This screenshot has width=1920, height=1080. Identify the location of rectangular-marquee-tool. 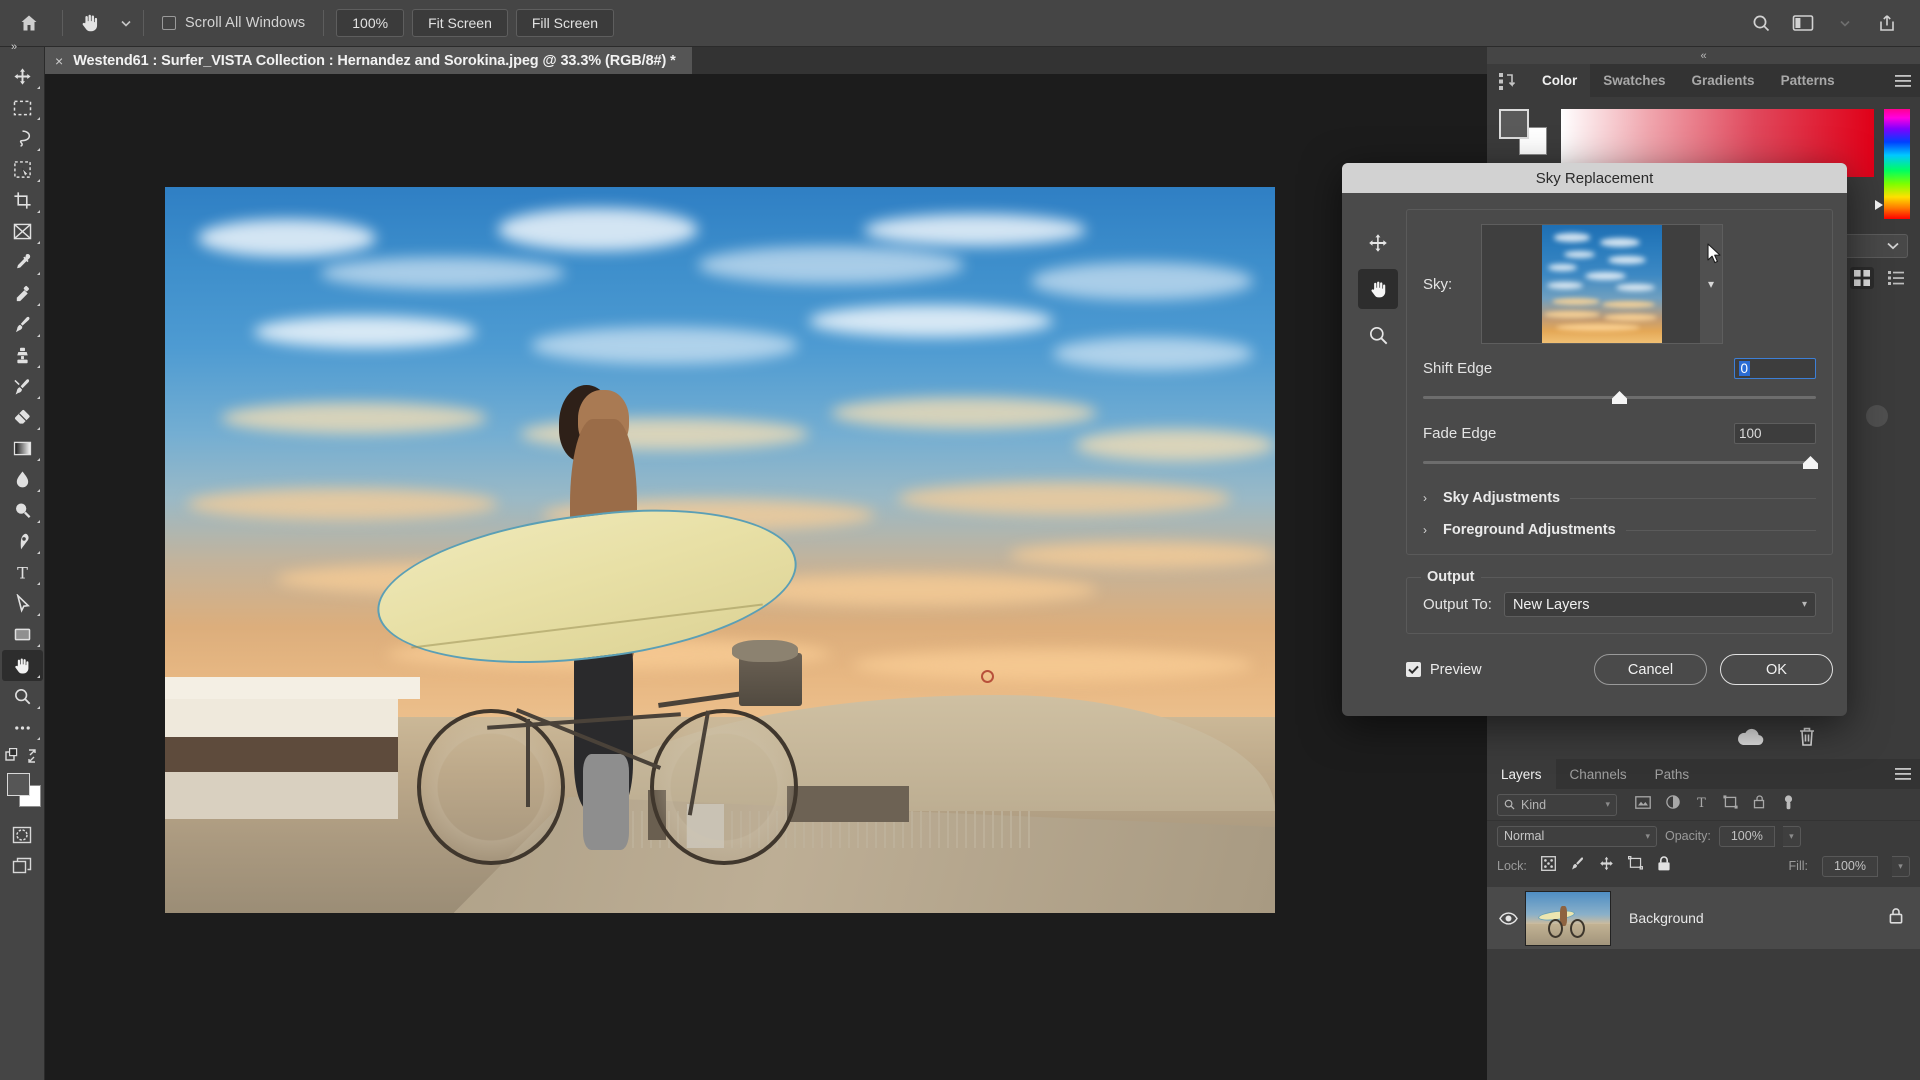
(22, 107).